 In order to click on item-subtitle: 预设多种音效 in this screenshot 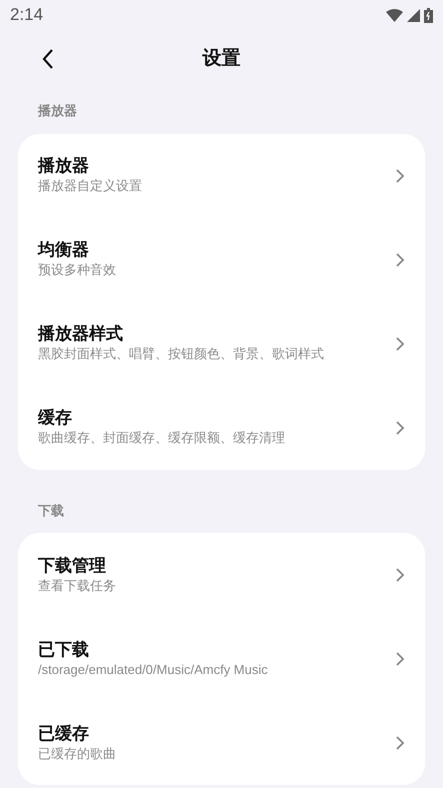, I will do `click(77, 270)`.